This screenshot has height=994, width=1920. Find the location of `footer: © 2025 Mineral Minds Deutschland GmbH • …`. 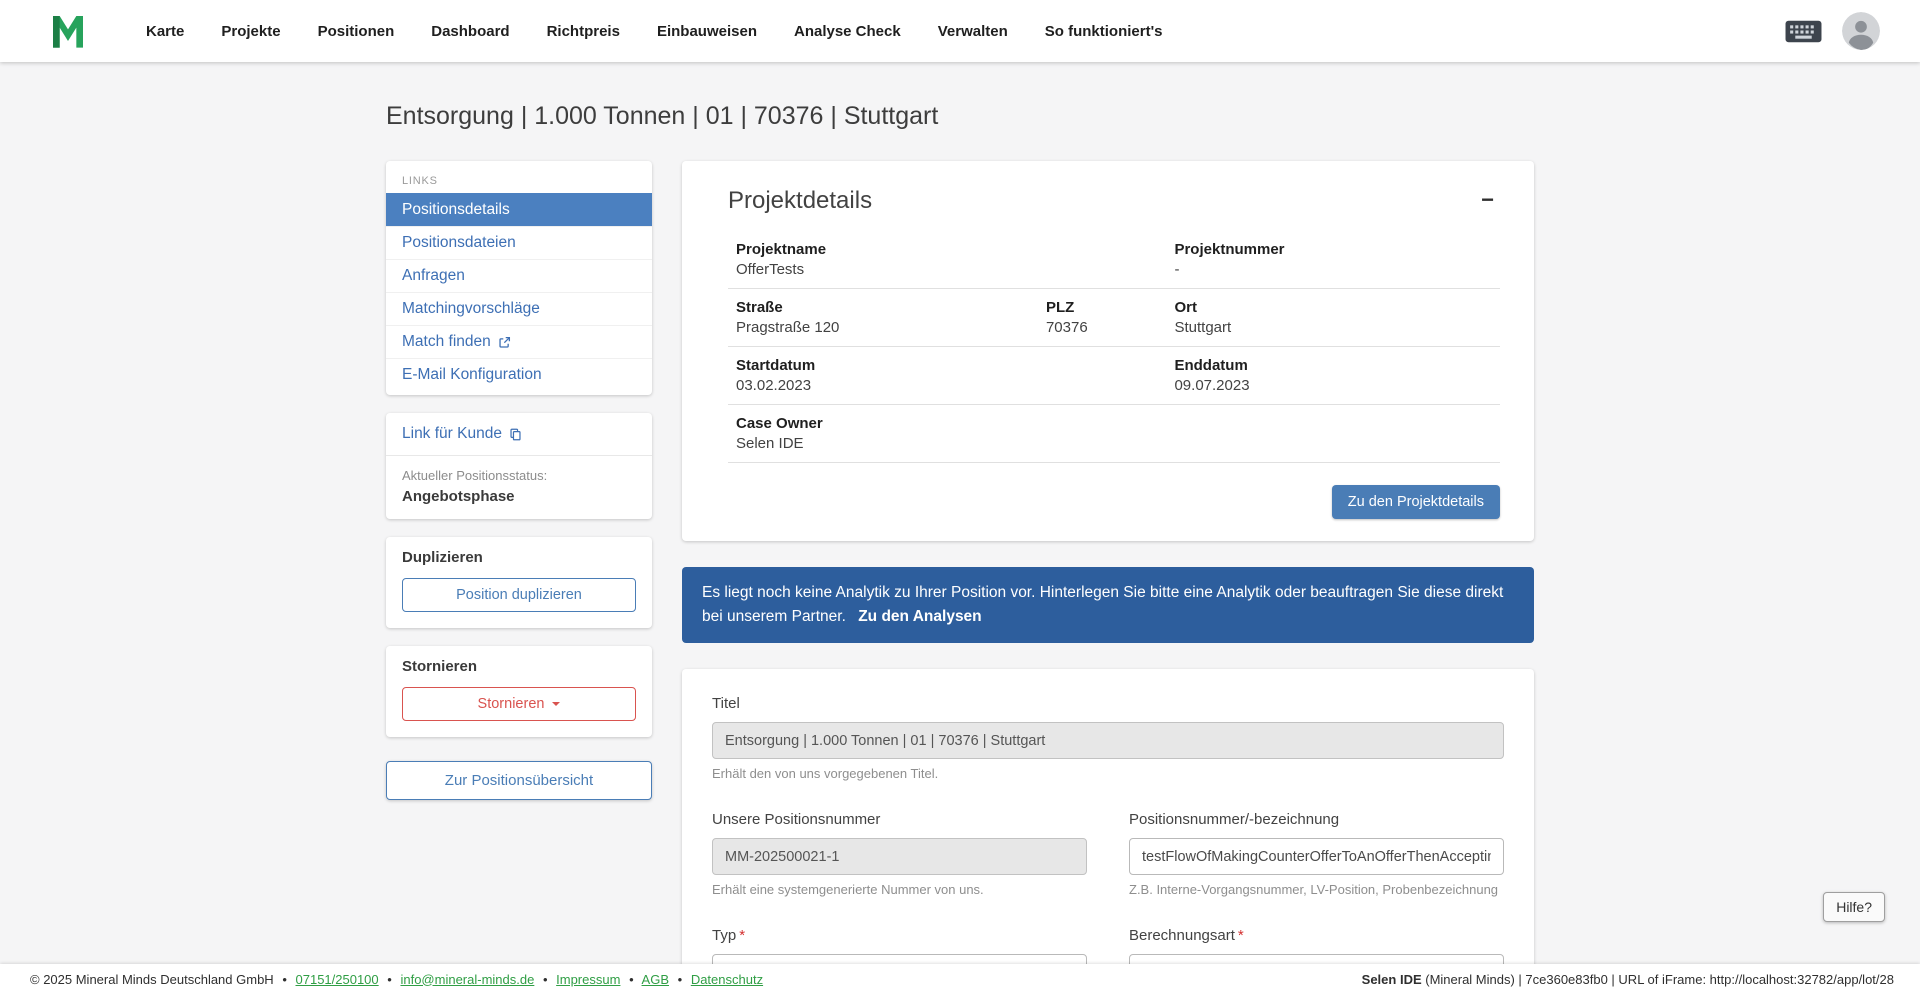

footer: © 2025 Mineral Minds Deutschland GmbH • … is located at coordinates (960, 979).